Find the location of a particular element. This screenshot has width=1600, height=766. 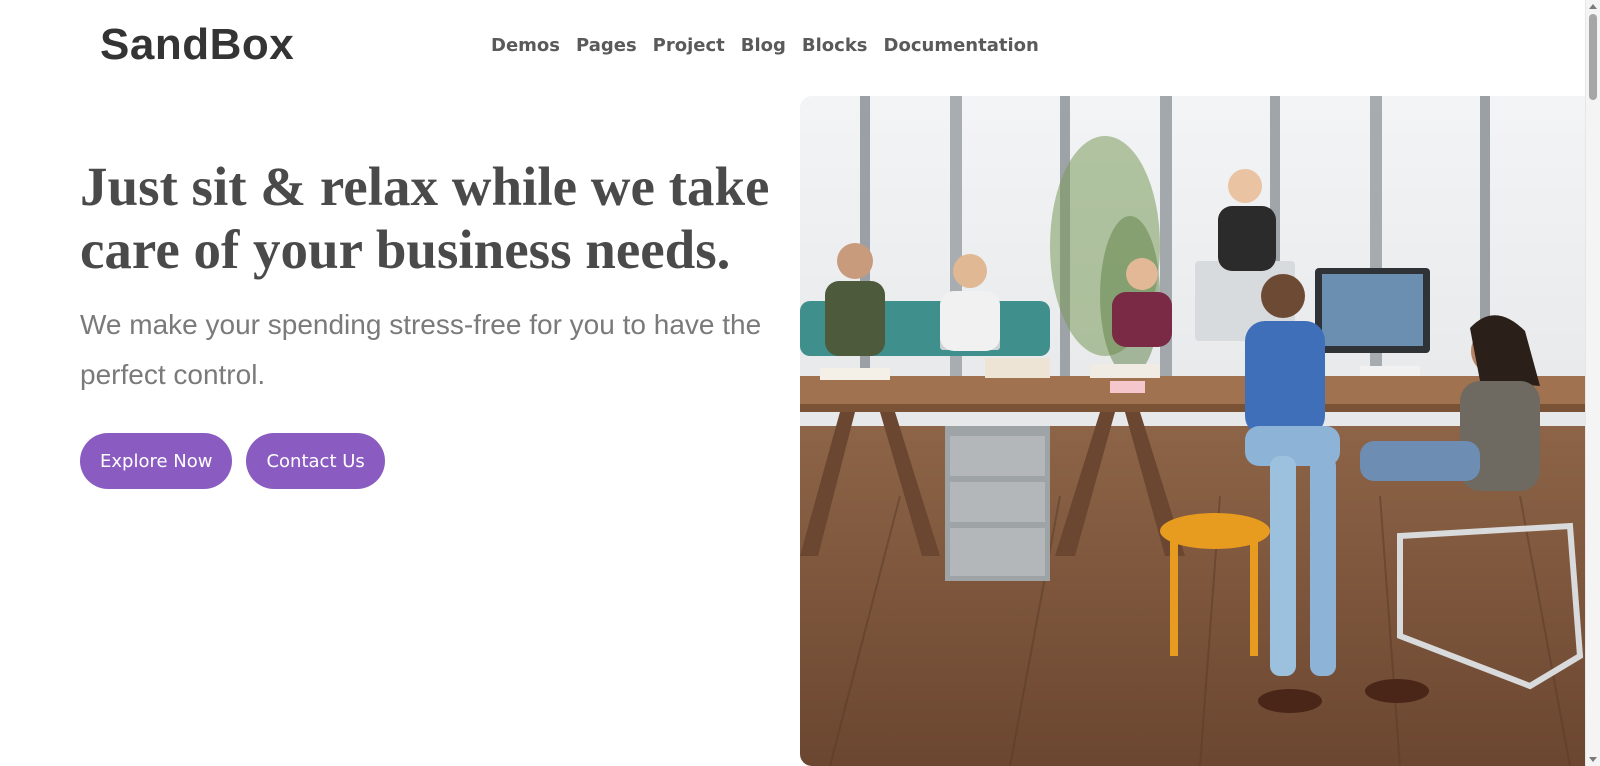

nav-item-demos: Demos is located at coordinates (525, 45).